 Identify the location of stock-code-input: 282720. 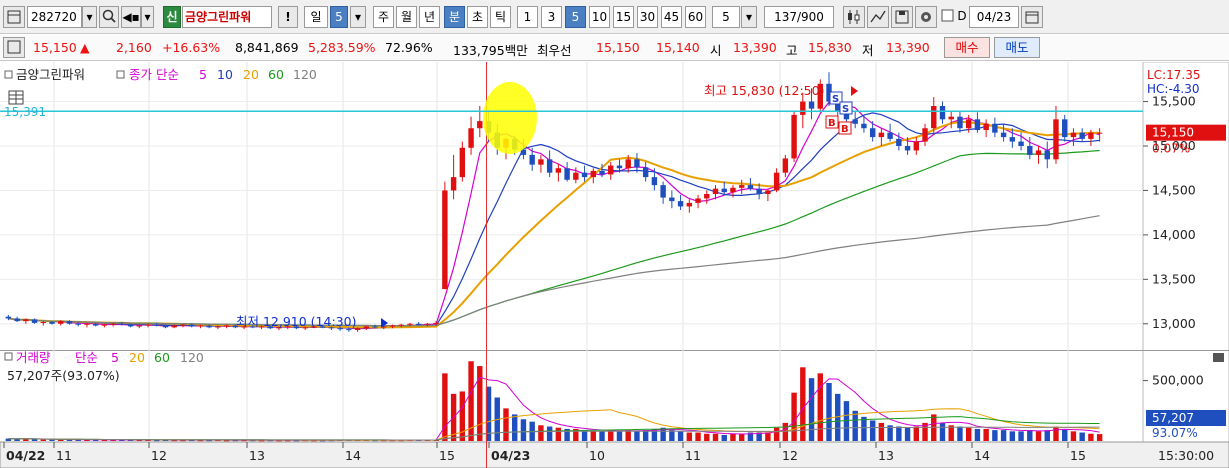
(54, 17).